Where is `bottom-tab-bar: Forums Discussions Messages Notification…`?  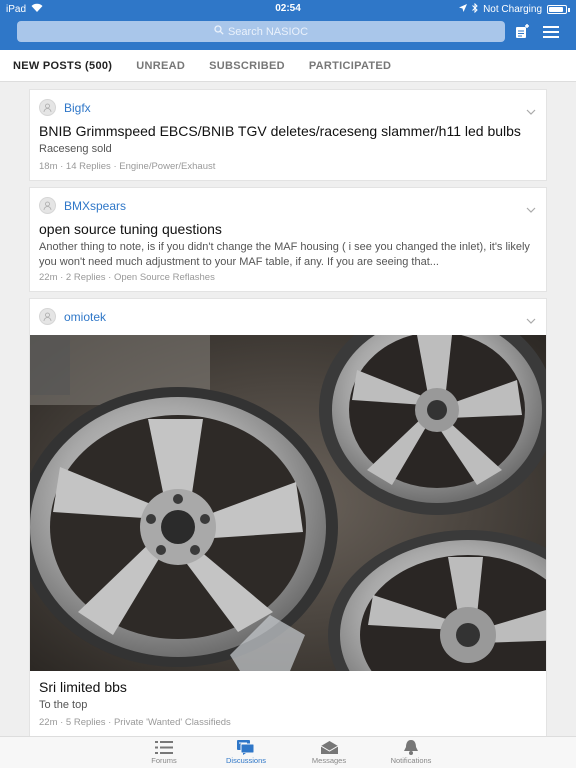 bottom-tab-bar: Forums Discussions Messages Notification… is located at coordinates (288, 752).